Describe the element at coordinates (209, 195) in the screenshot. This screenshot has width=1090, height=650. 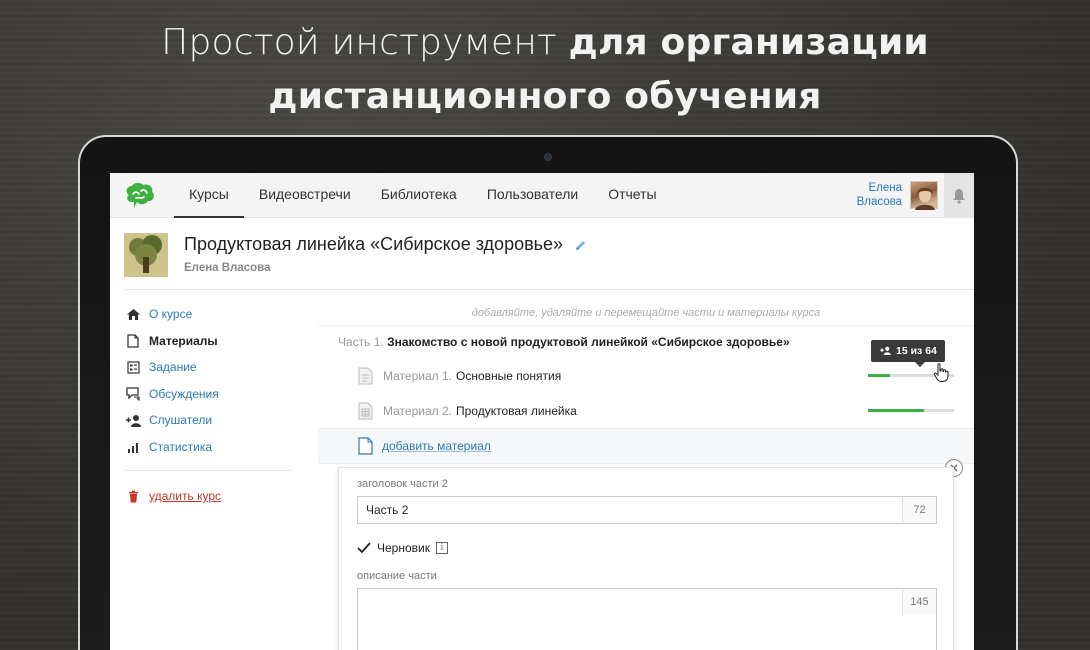
I see `nav-item-courses: Курсы` at that location.